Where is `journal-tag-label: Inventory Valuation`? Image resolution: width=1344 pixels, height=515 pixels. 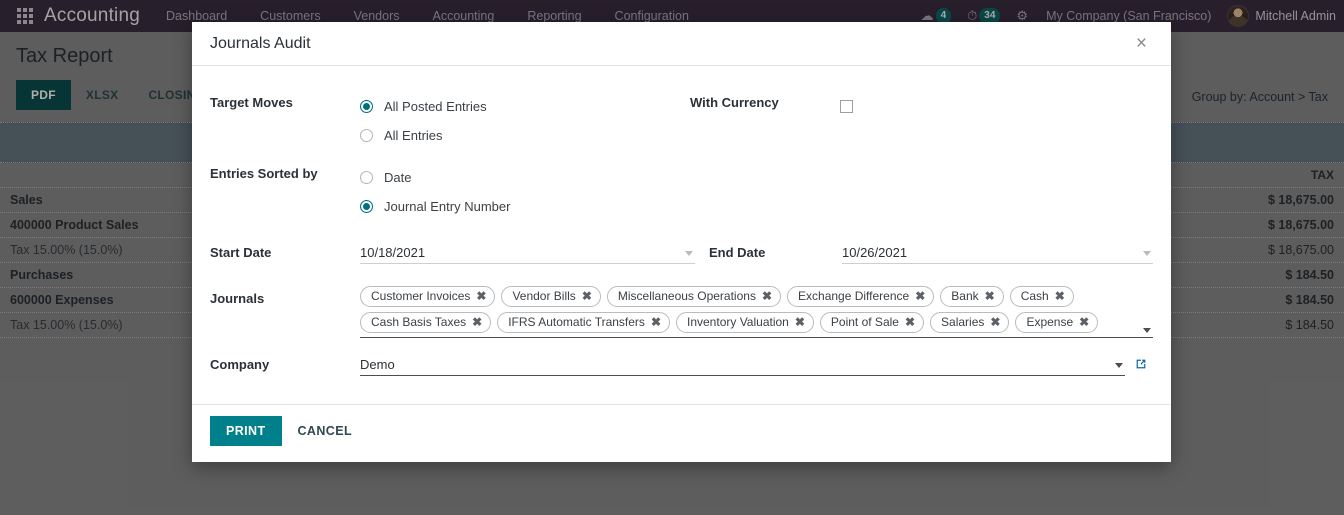 journal-tag-label: Inventory Valuation is located at coordinates (738, 322).